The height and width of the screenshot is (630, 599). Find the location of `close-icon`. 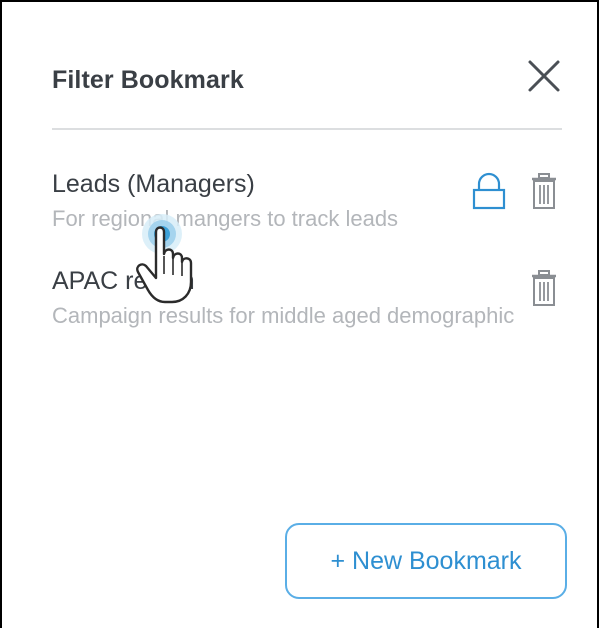

close-icon is located at coordinates (544, 76).